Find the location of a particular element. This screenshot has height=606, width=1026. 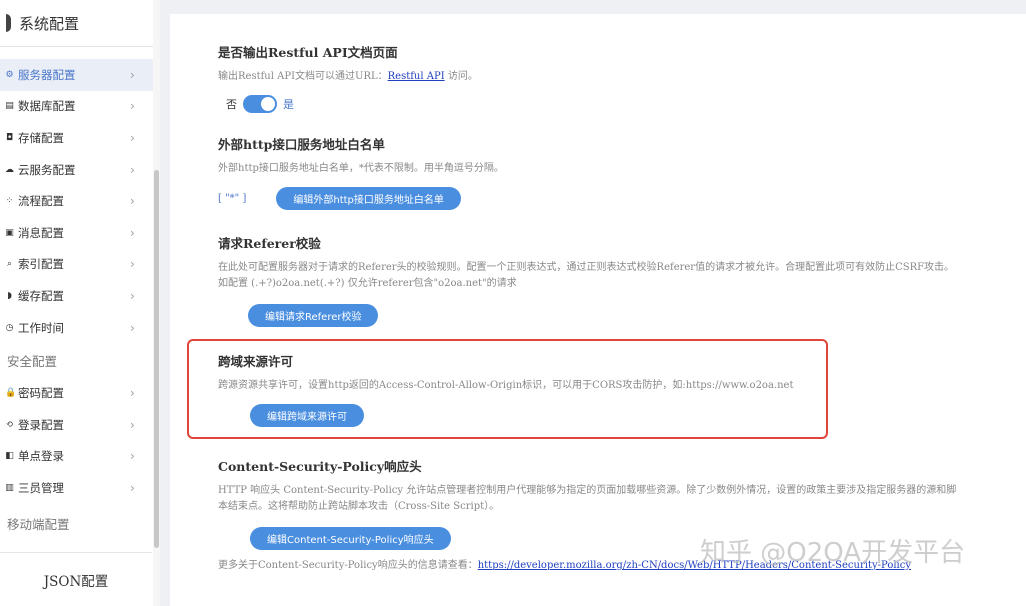

whitelist-value: [ "*" ] is located at coordinates (232, 198).